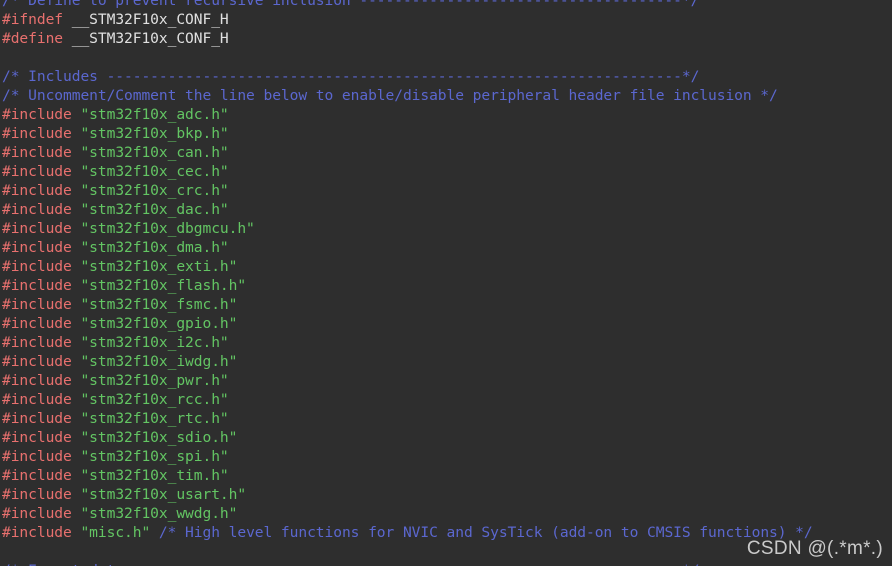 Image resolution: width=892 pixels, height=566 pixels. What do you see at coordinates (446, 342) in the screenshot?
I see `line-include-i2c: #include "stm32f10x_i2c.h"` at bounding box center [446, 342].